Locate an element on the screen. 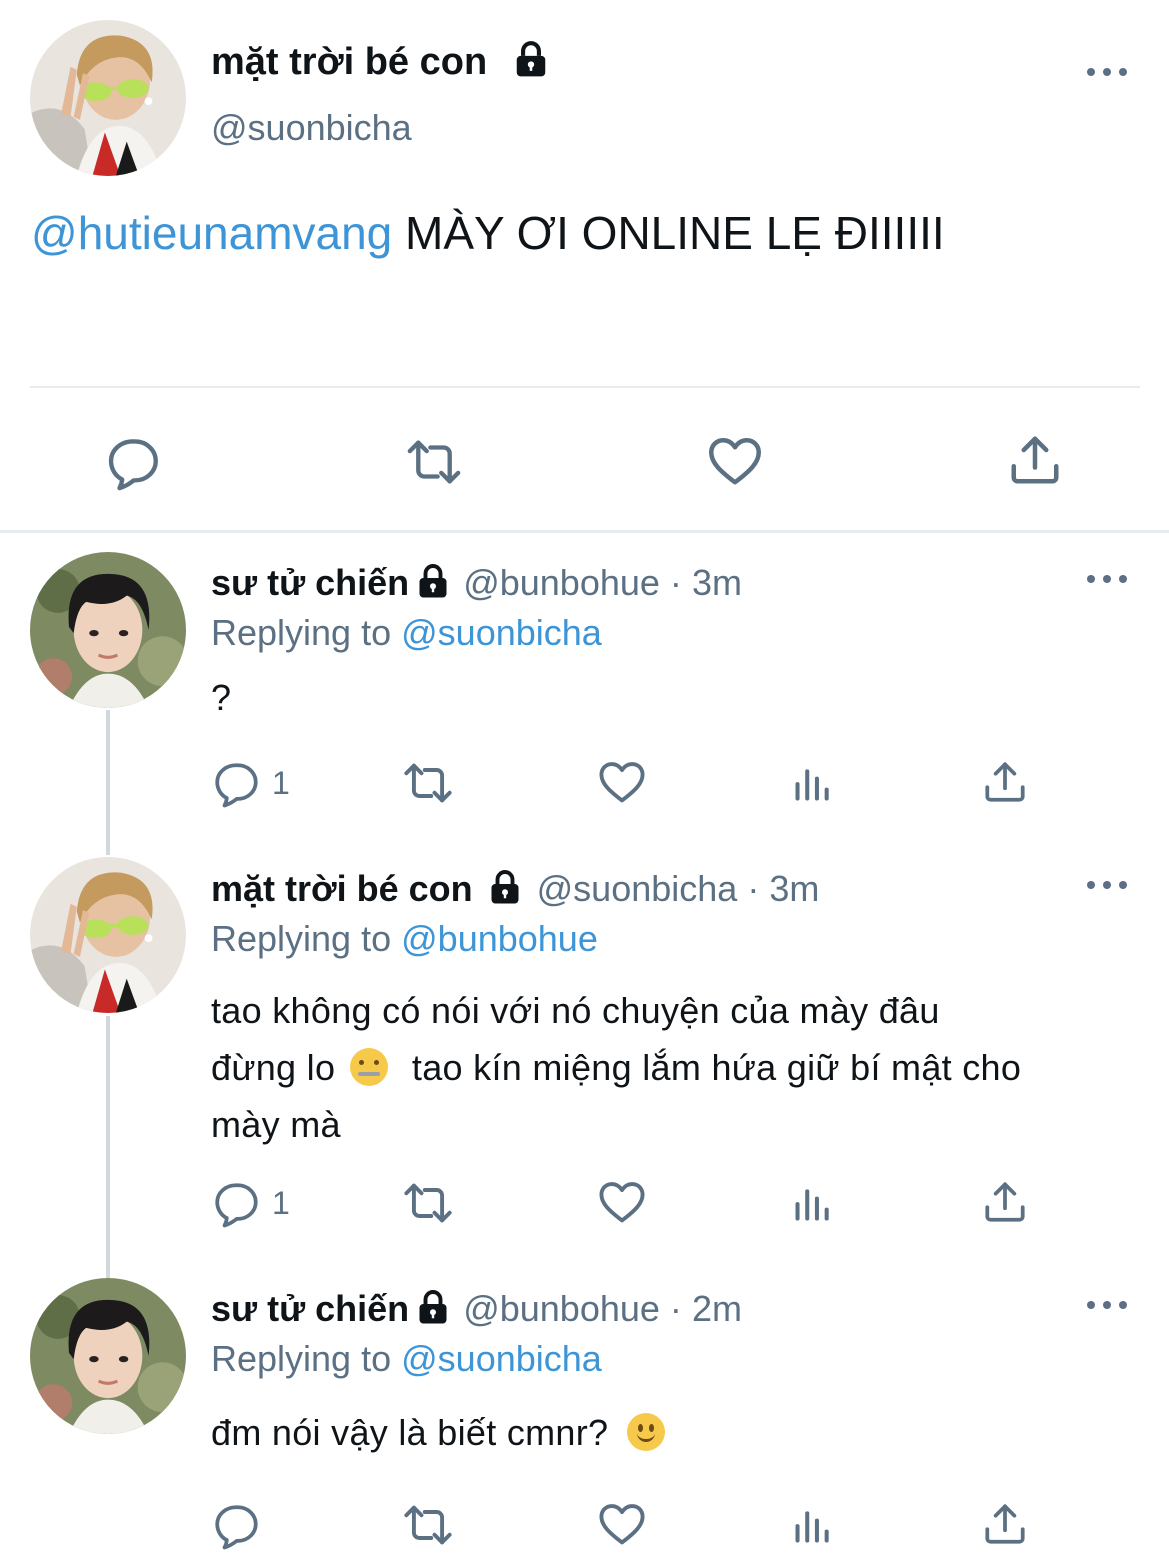 The height and width of the screenshot is (1563, 1169). reply-text-line: mày mà is located at coordinates (276, 1124).